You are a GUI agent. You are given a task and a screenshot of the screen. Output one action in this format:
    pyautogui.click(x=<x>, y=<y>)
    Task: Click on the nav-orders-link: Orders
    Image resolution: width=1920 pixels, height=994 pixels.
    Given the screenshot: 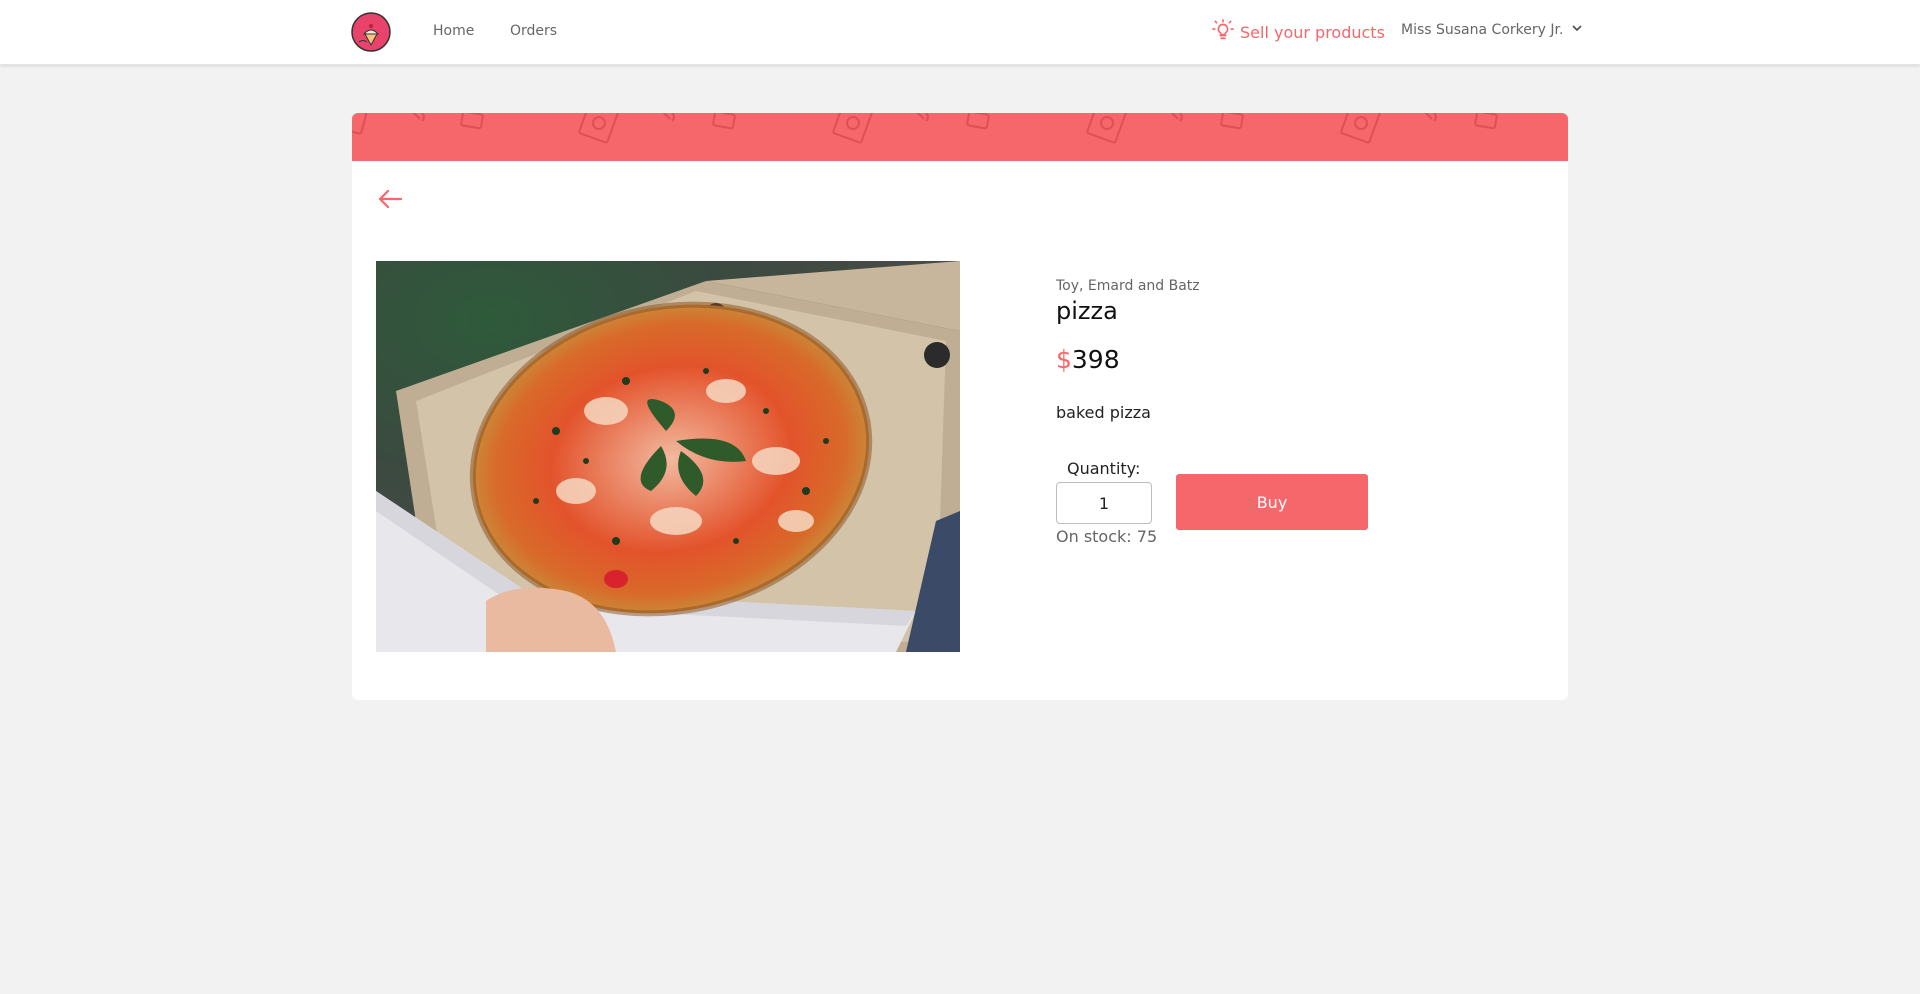 What is the action you would take?
    pyautogui.click(x=533, y=31)
    